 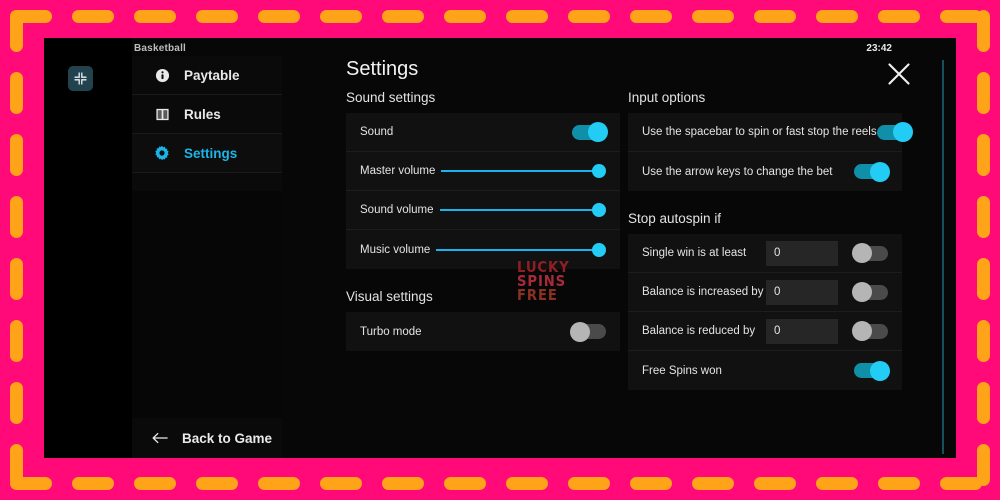 What do you see at coordinates (389, 296) in the screenshot?
I see `section-title-visual: Visual settings` at bounding box center [389, 296].